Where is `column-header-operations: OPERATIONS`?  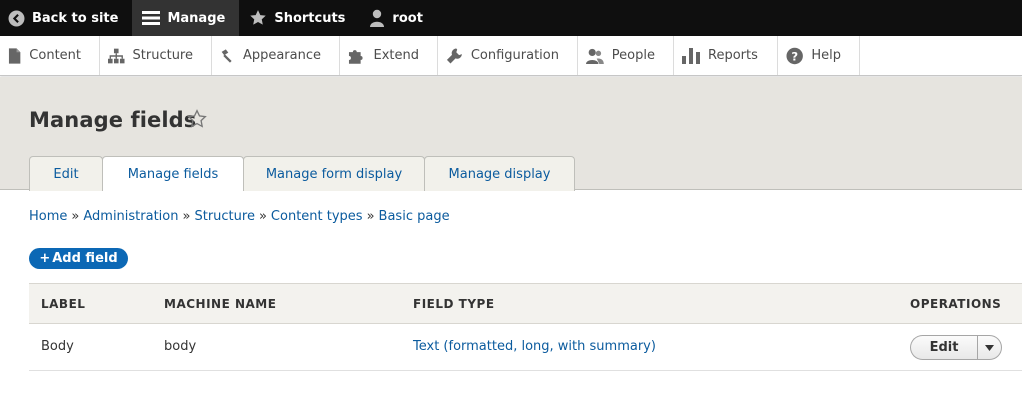
column-header-operations: OPERATIONS is located at coordinates (956, 304).